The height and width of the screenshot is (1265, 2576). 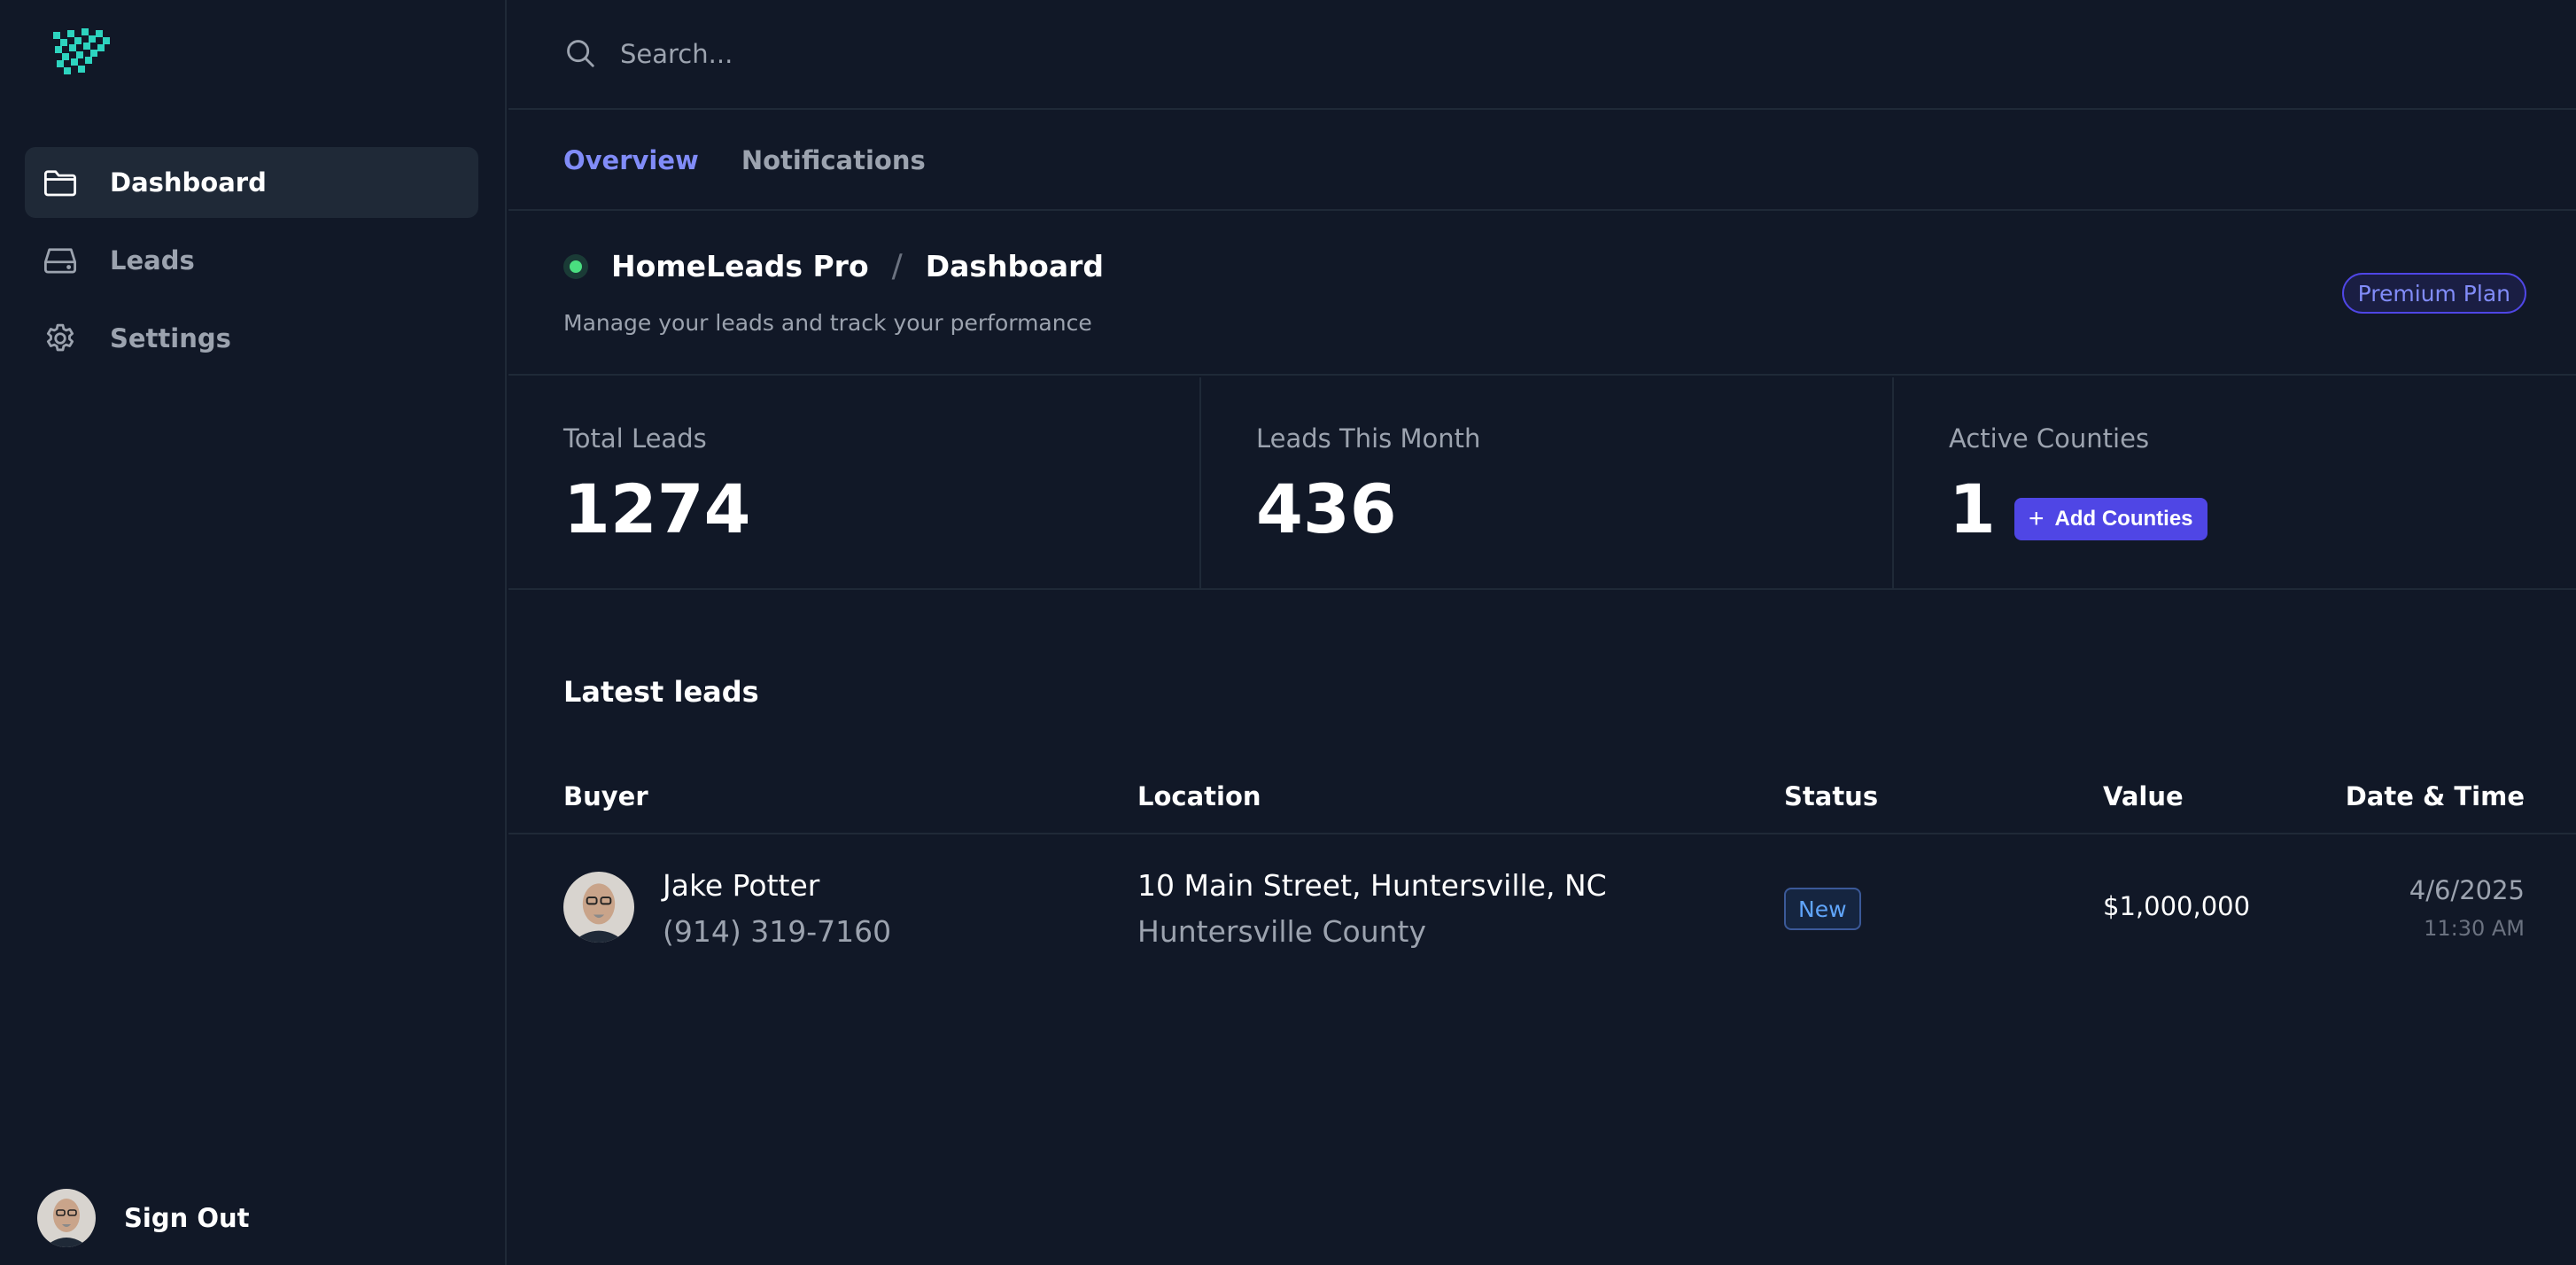 What do you see at coordinates (60, 182) in the screenshot?
I see `folder-icon` at bounding box center [60, 182].